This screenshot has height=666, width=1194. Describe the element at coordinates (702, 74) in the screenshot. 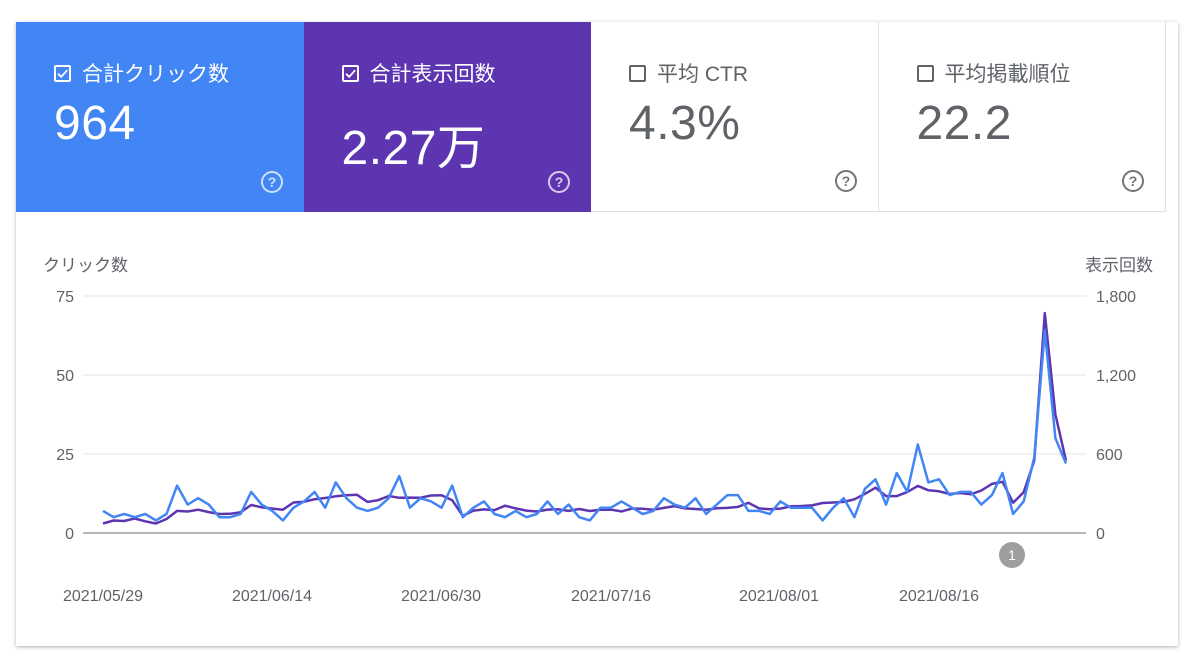

I see `tile-label: 平均 CTR` at that location.